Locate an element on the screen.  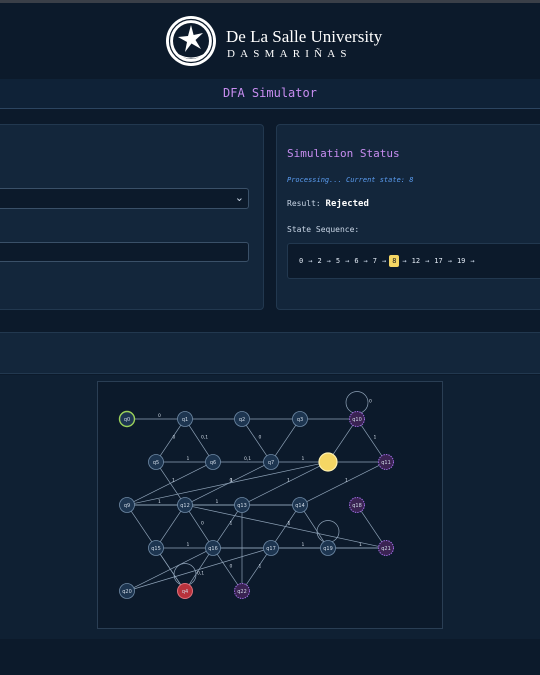
state-label: q12 is located at coordinates (185, 506).